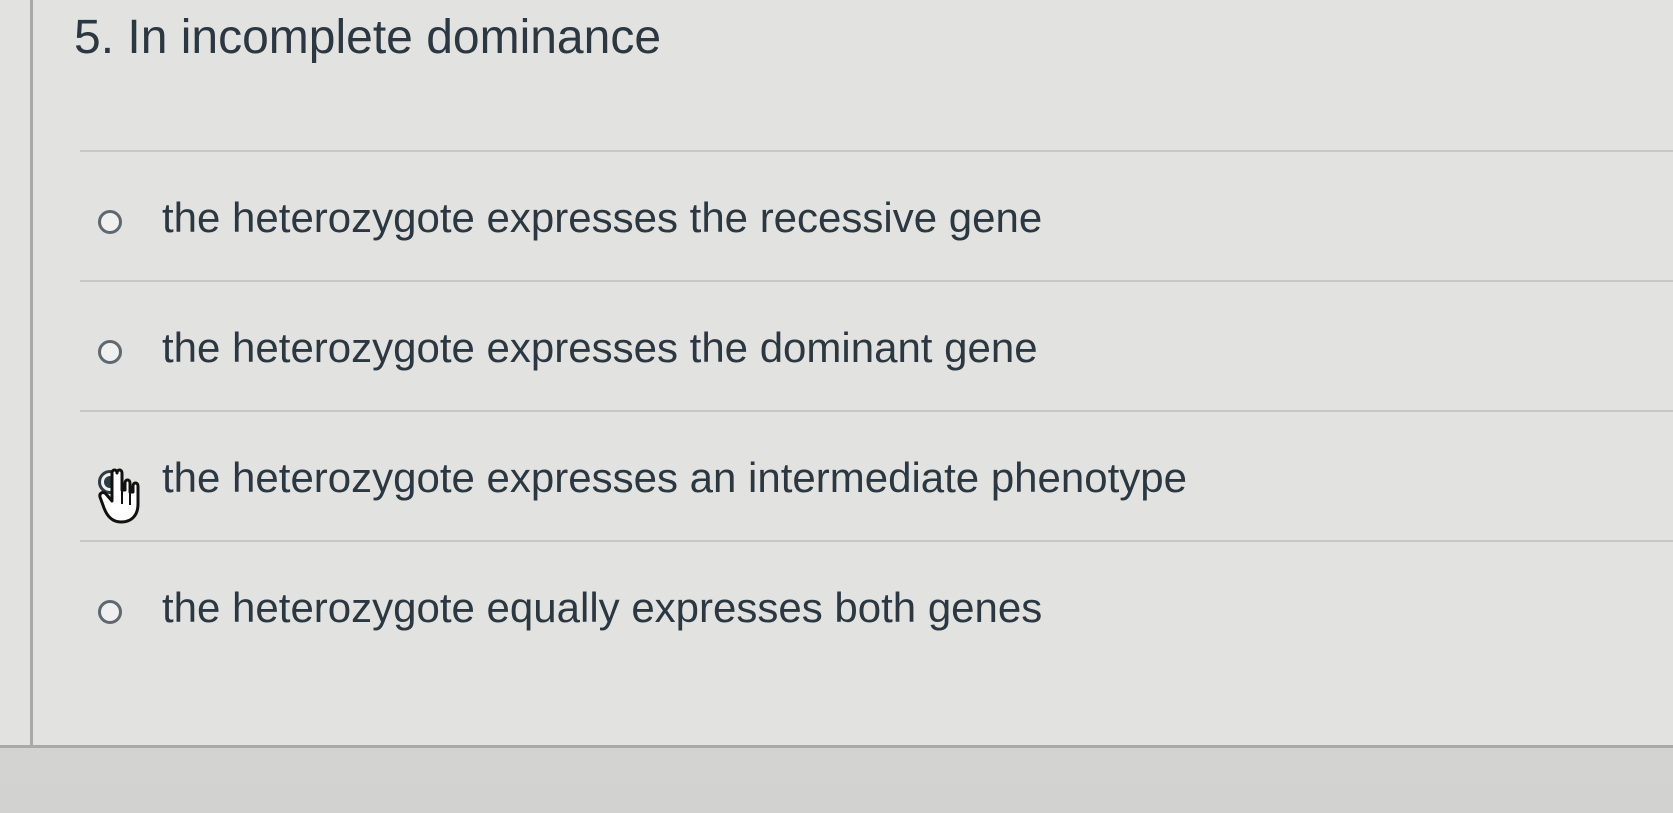  What do you see at coordinates (31, 374) in the screenshot?
I see `question-left-border` at bounding box center [31, 374].